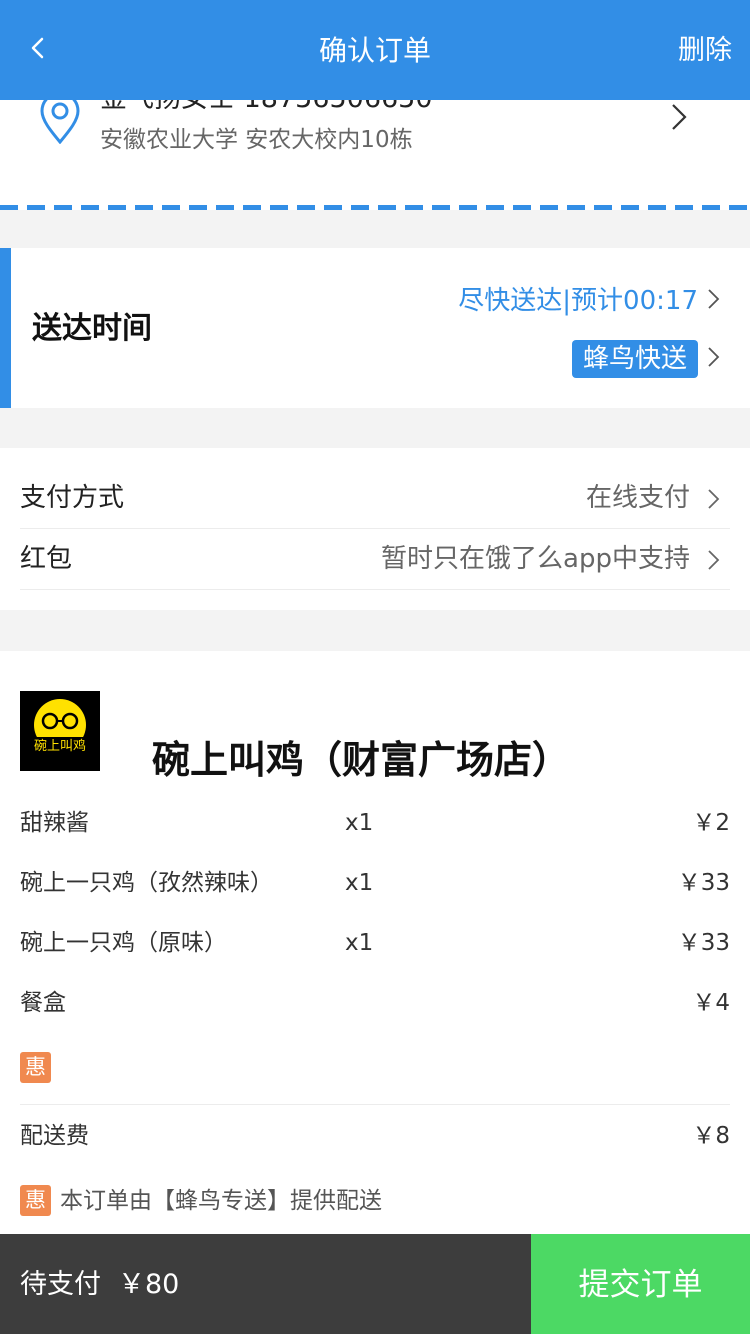 This screenshot has width=750, height=1334. I want to click on header-bar: 确认订单 删除, so click(375, 50).